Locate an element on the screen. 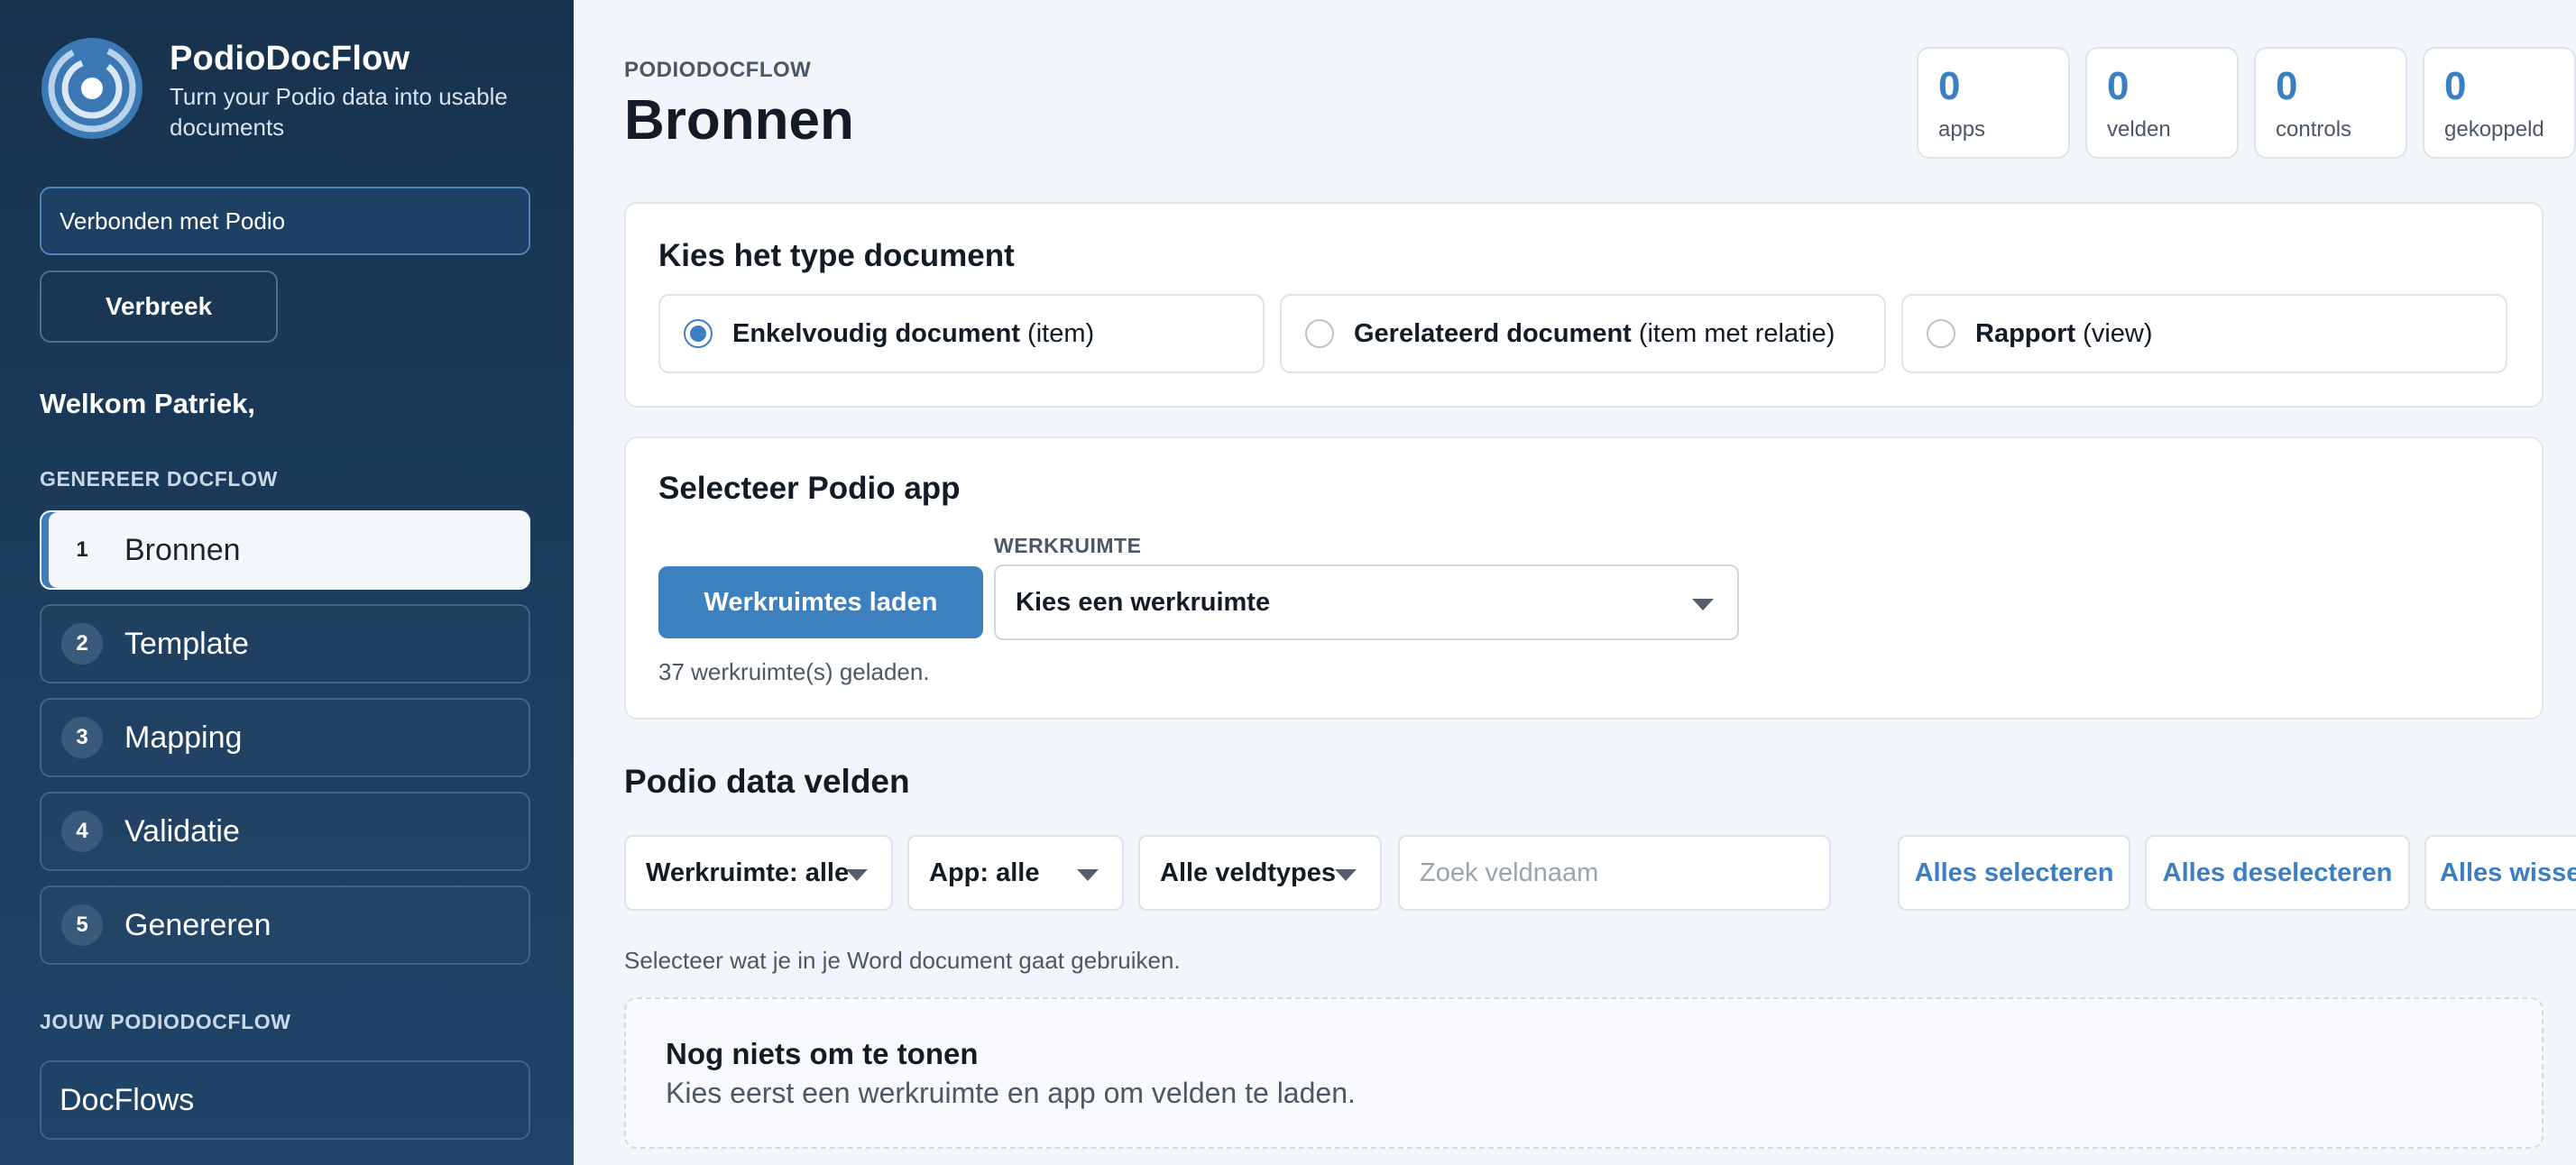 This screenshot has width=2576, height=1165. workspace-filter-select: Werkruimte: alle is located at coordinates (759, 873).